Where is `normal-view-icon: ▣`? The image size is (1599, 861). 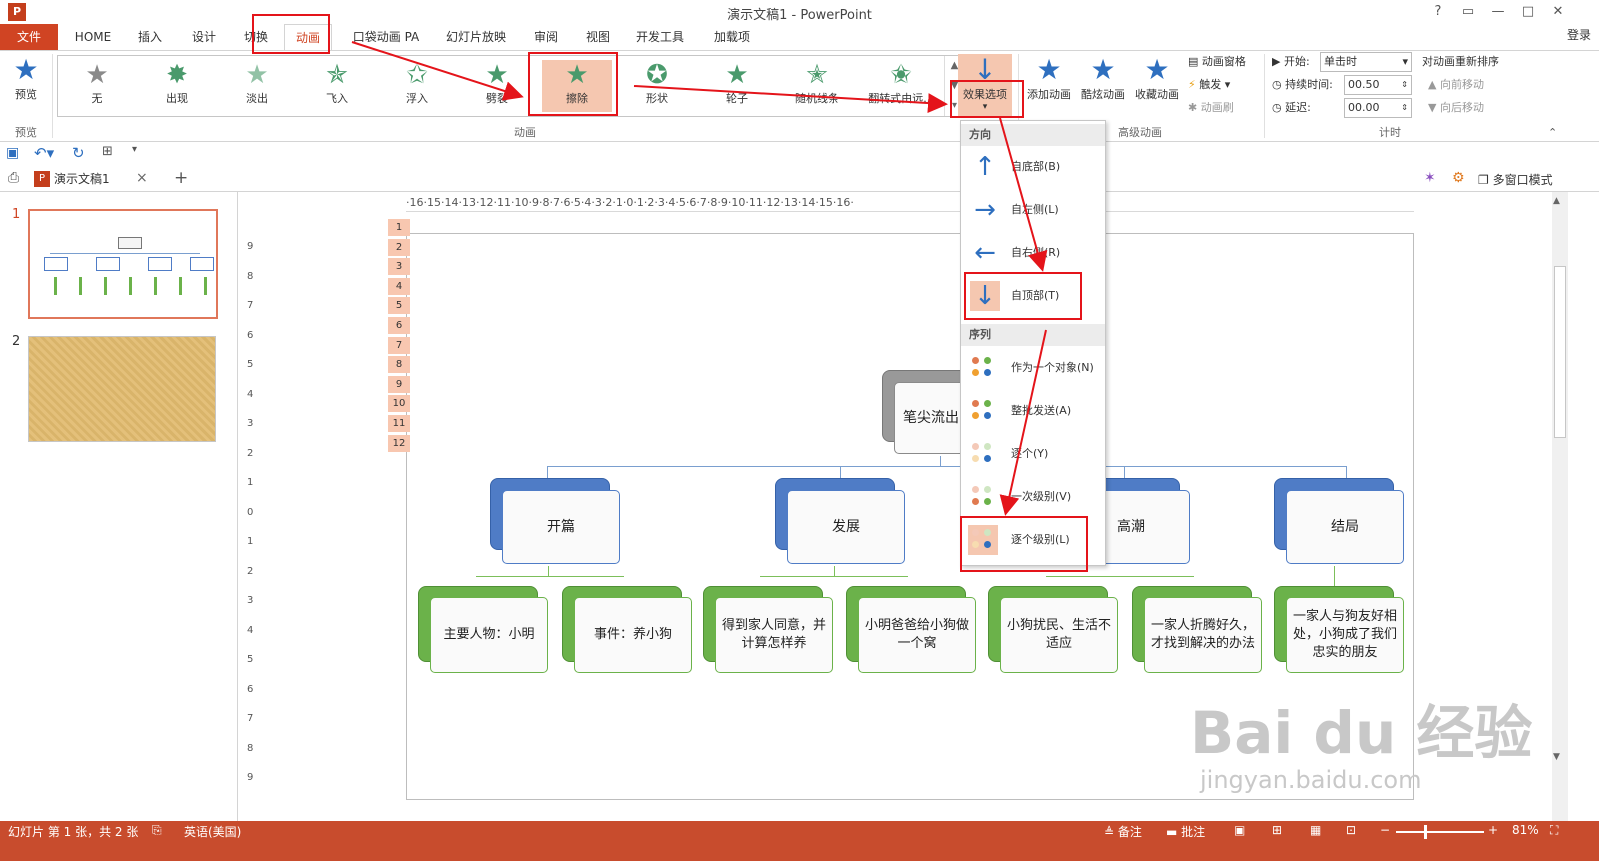 normal-view-icon: ▣ is located at coordinates (1239, 830).